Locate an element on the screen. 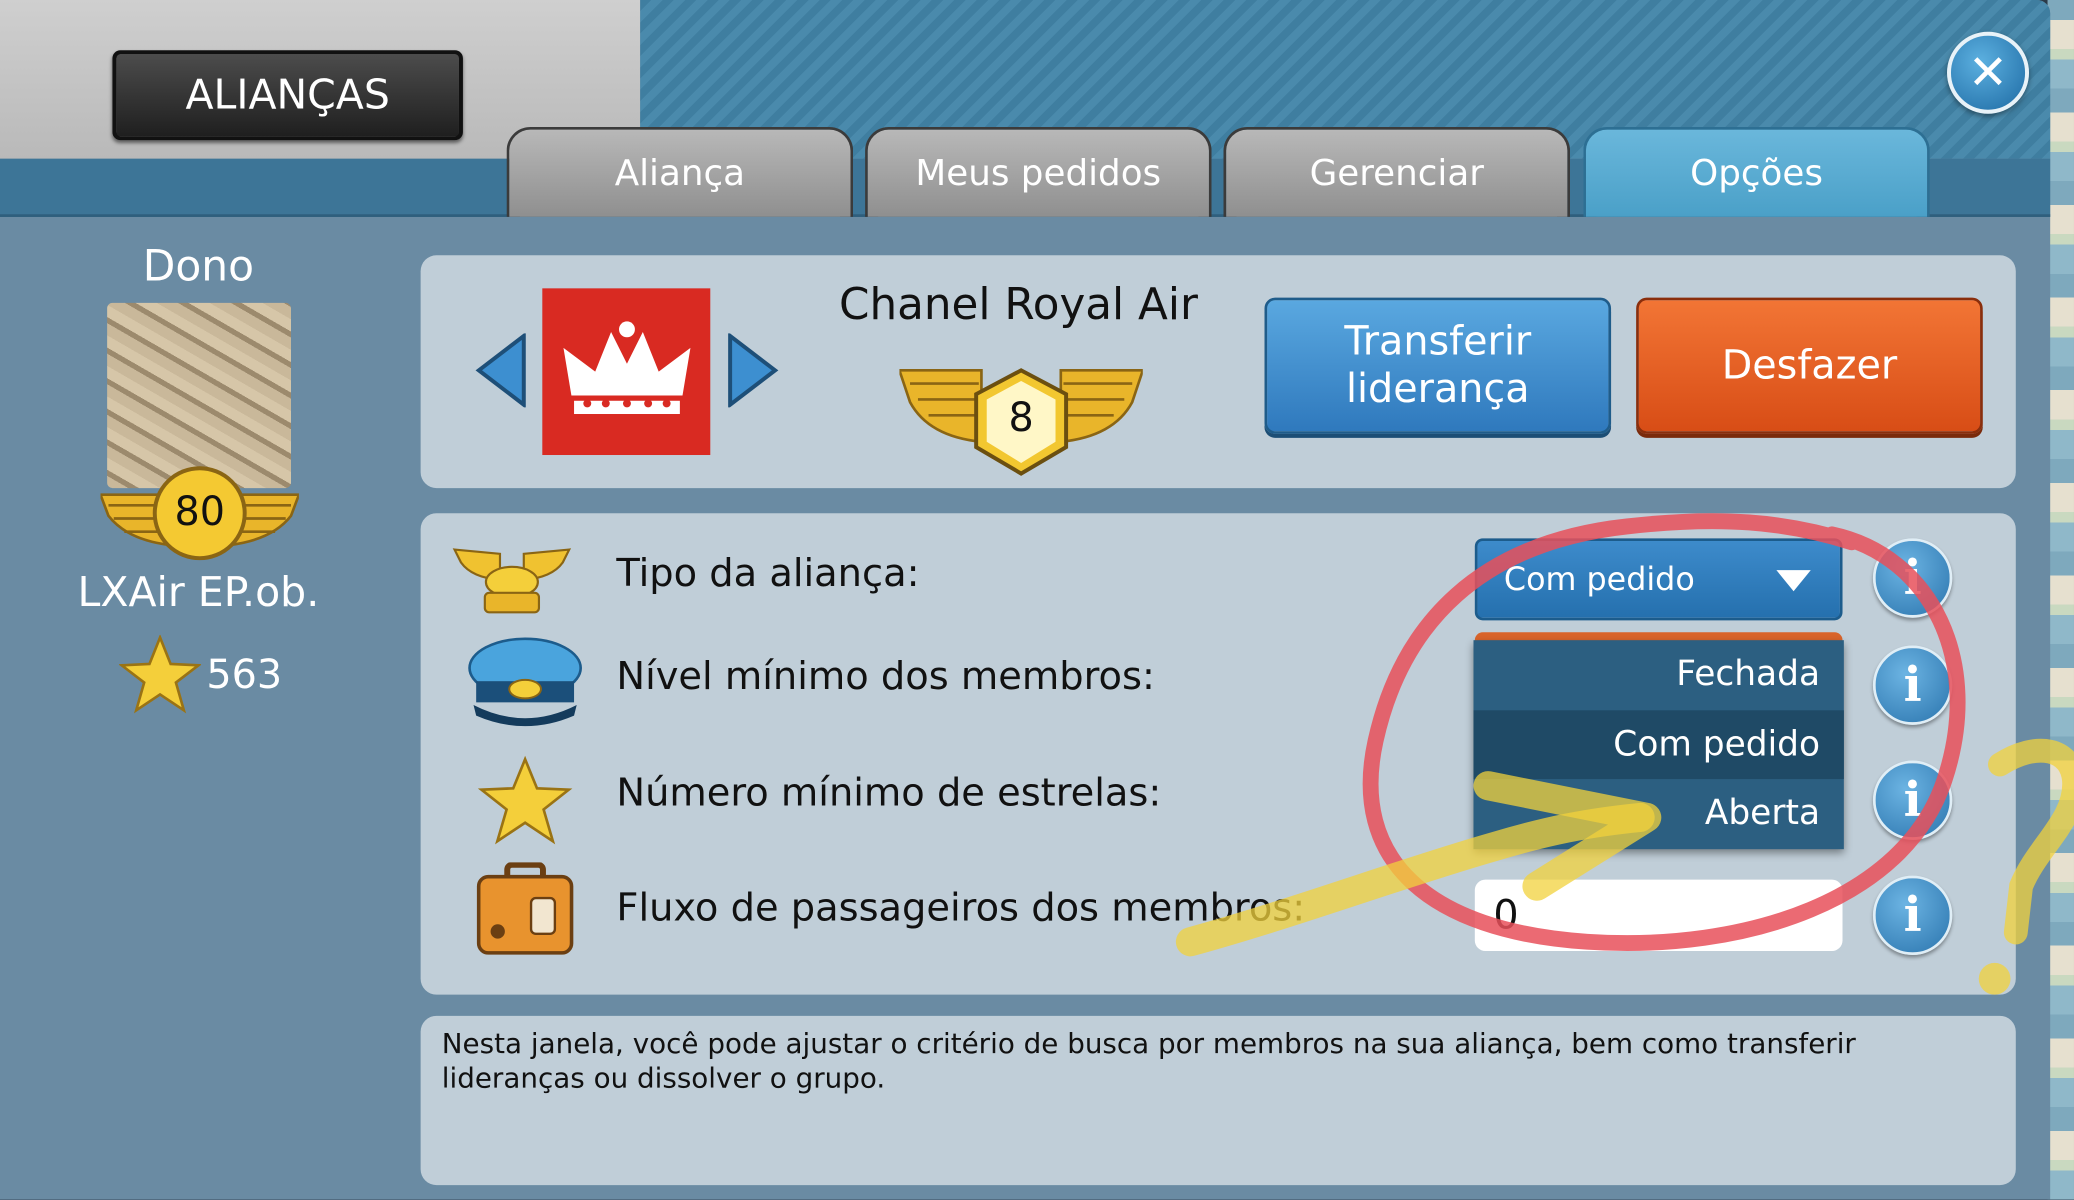 The height and width of the screenshot is (1200, 2074). owner-stars: 563 is located at coordinates (201, 674).